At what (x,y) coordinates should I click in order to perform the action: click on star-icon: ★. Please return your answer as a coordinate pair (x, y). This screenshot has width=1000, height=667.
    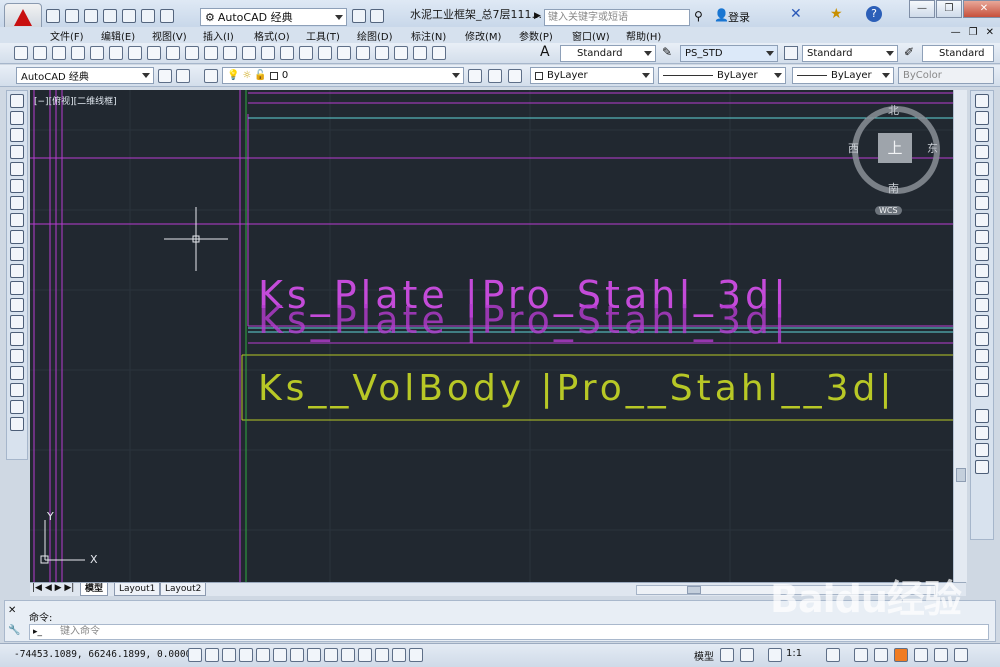
    Looking at the image, I should click on (836, 14).